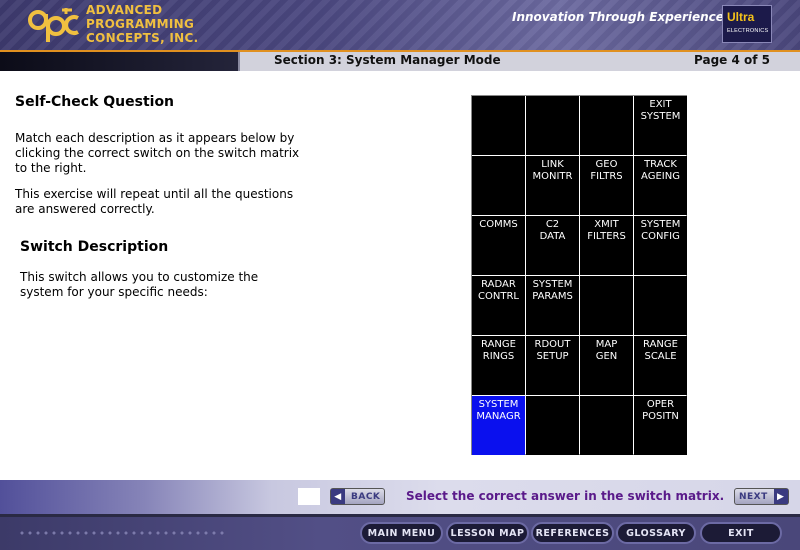 This screenshot has height=550, width=800. Describe the element at coordinates (618, 17) in the screenshot. I see `tagline: Innovation Through Experience` at that location.